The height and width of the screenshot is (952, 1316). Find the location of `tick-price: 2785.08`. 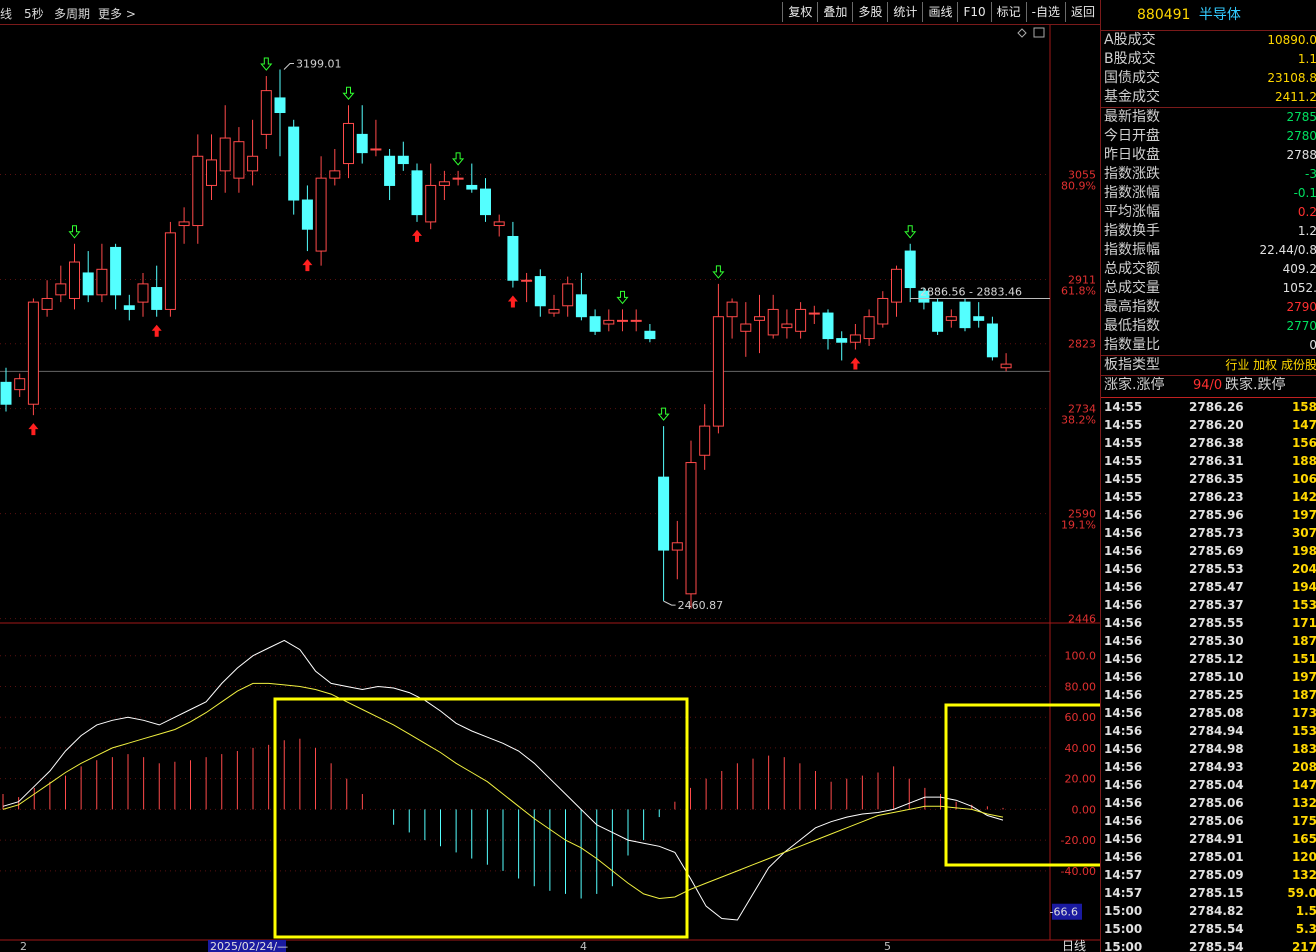

tick-price: 2785.08 is located at coordinates (1216, 713).